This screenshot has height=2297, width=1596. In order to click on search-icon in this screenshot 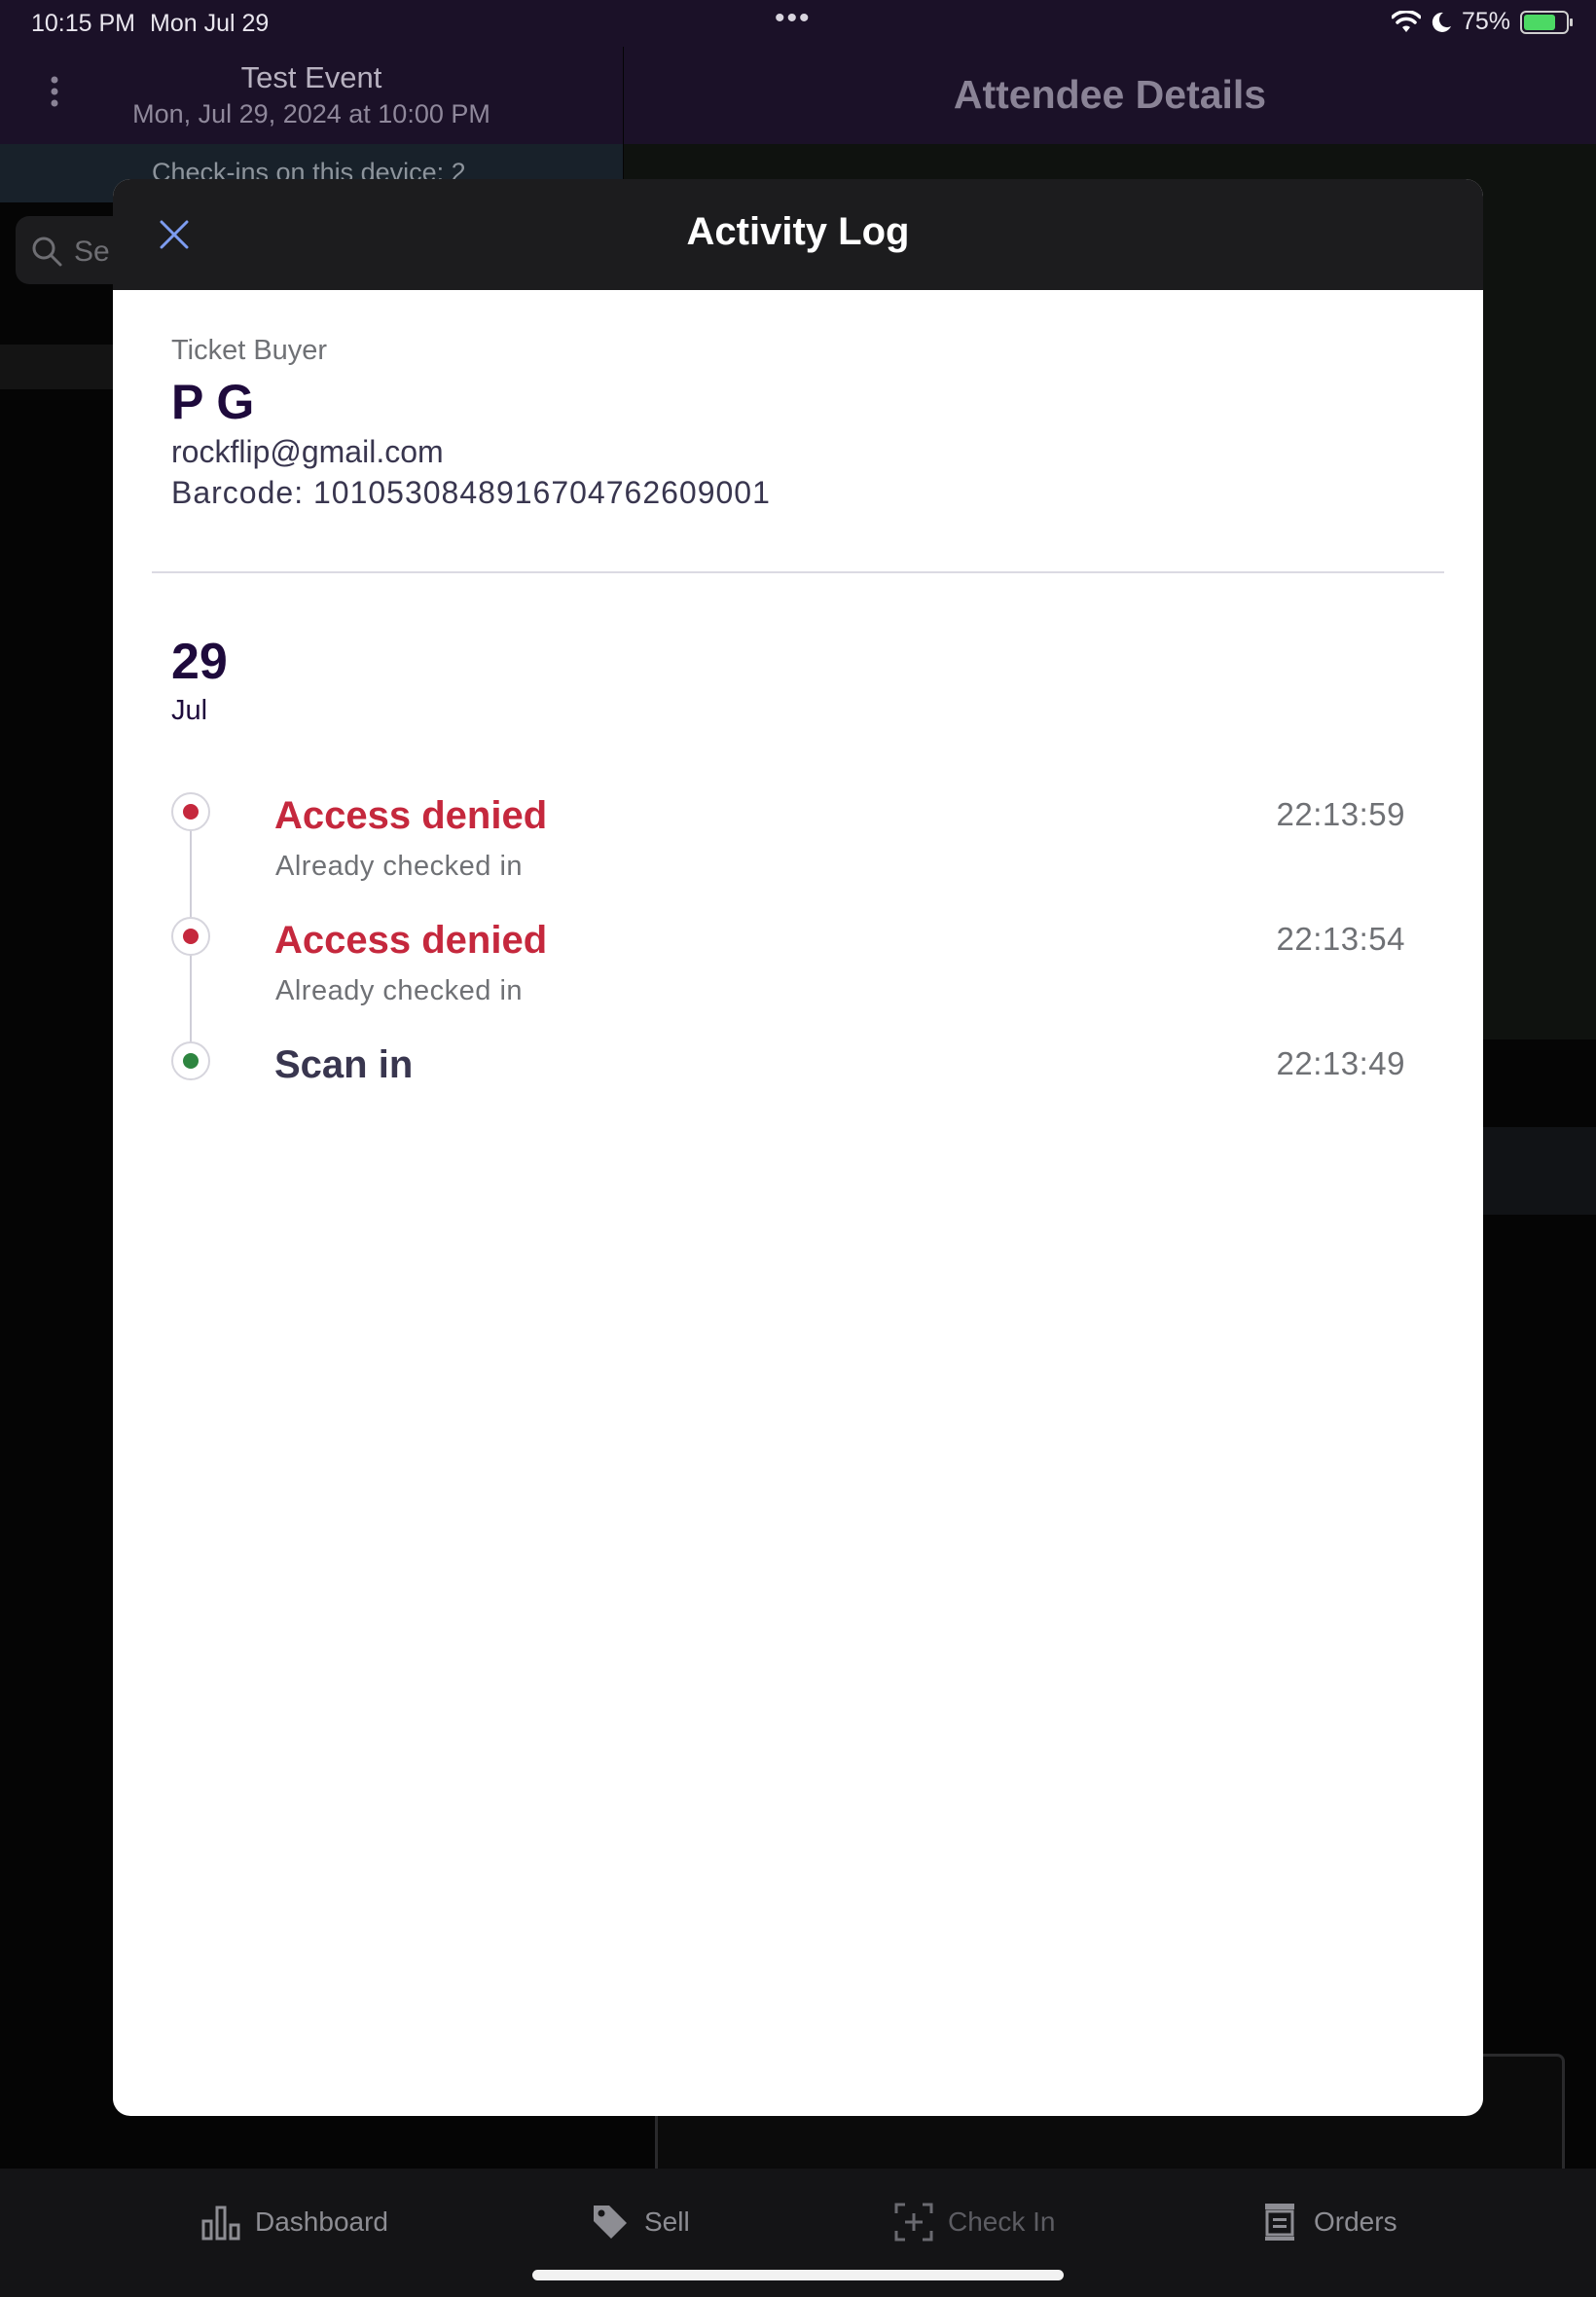, I will do `click(47, 252)`.